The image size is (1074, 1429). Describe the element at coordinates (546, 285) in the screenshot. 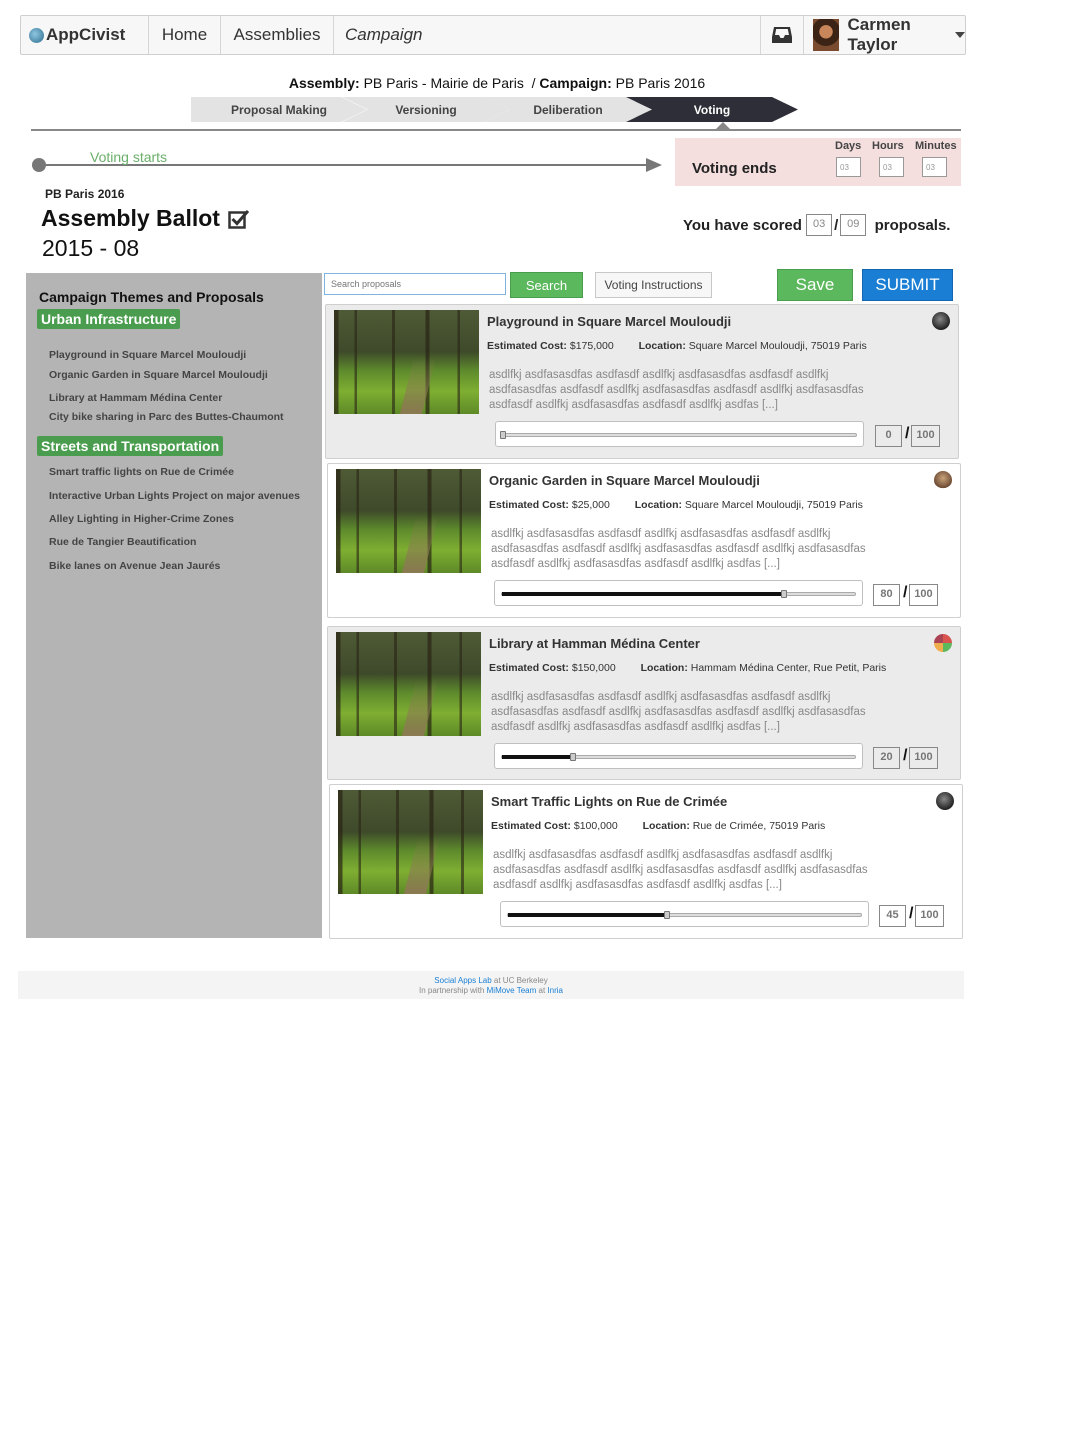

I see `search-button: Search` at that location.